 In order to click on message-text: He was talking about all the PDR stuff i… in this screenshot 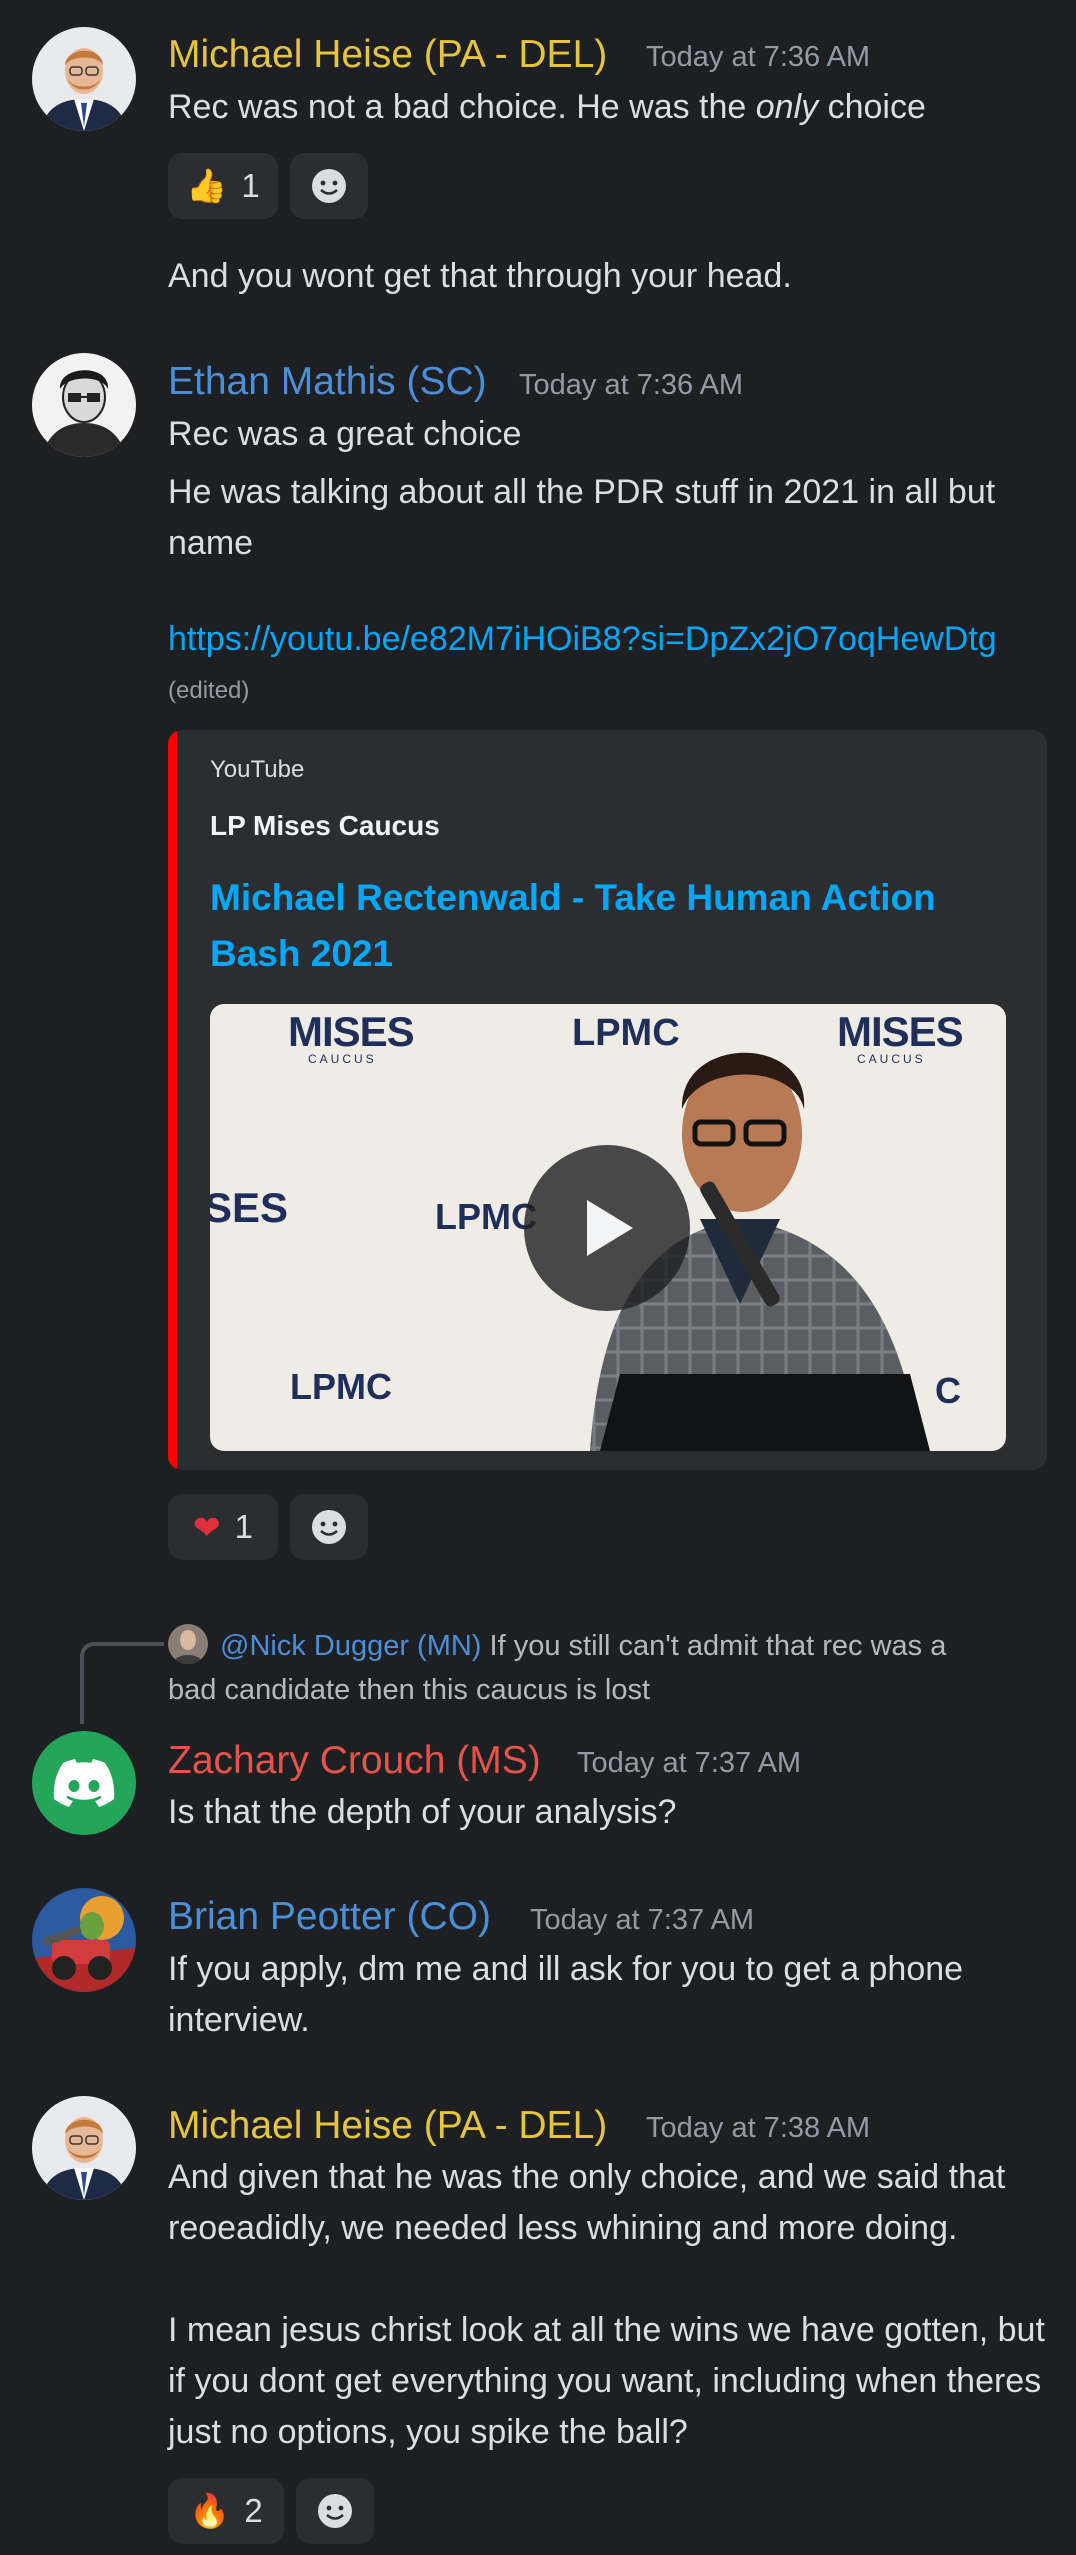, I will do `click(582, 517)`.